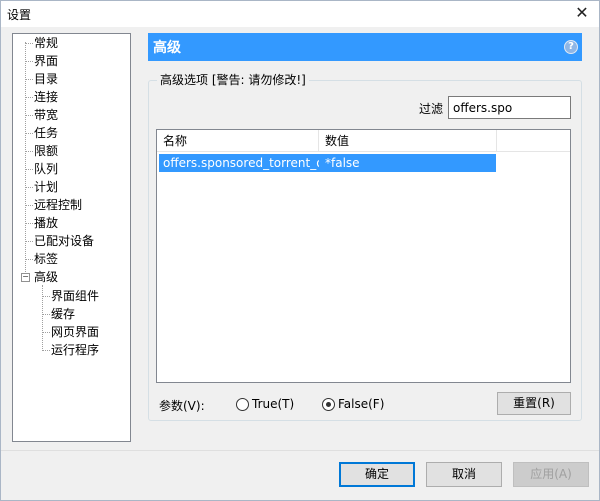  Describe the element at coordinates (46, 43) in the screenshot. I see `tree-item-general: 常规` at that location.